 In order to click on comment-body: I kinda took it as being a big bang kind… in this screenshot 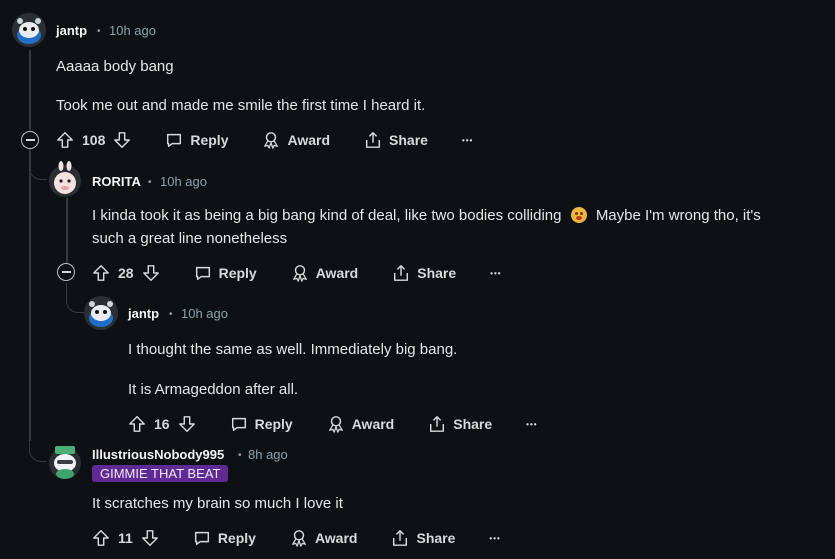, I will do `click(452, 216)`.